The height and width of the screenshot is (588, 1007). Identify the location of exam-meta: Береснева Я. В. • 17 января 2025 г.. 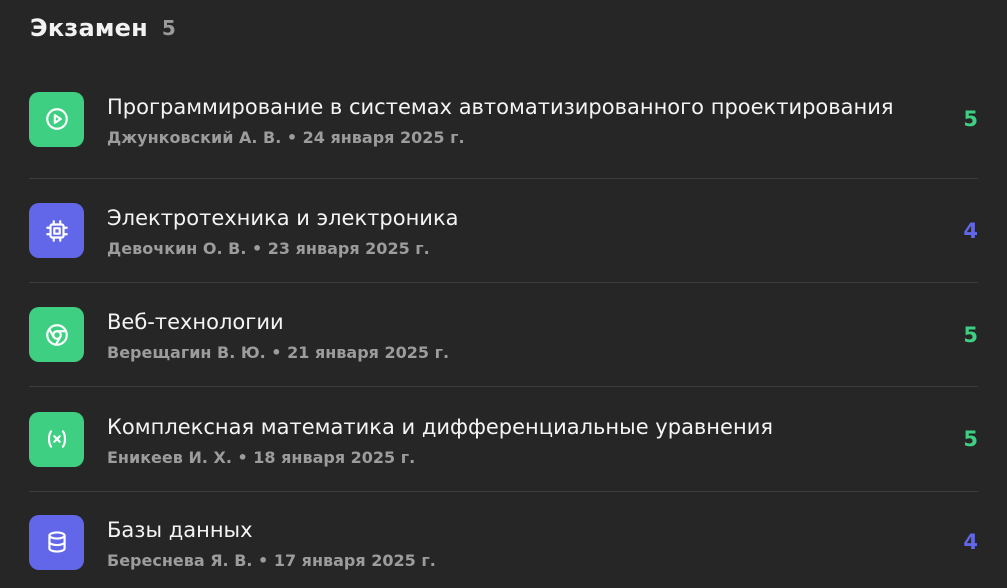
(271, 560).